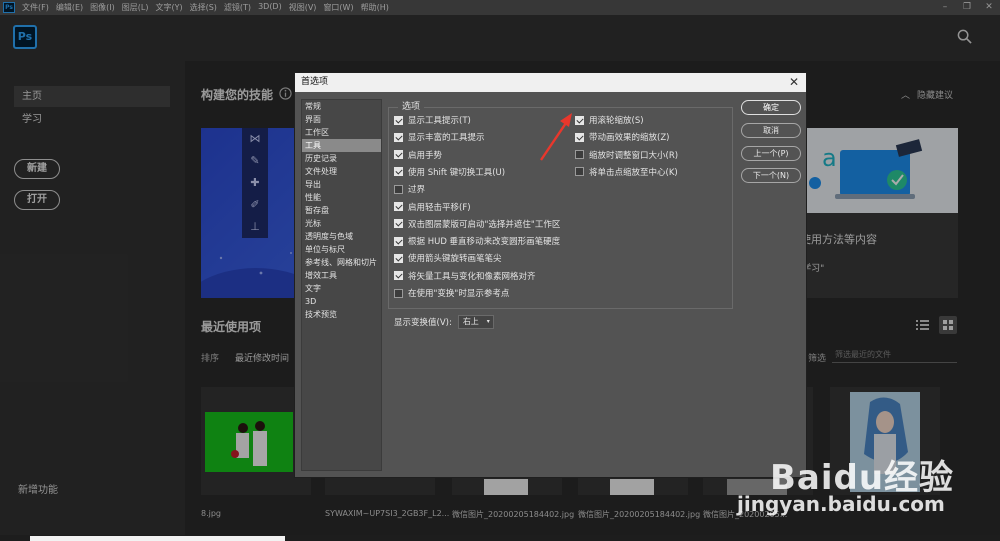 This screenshot has width=1000, height=541. I want to click on category-item: 透明度与色域, so click(341, 236).